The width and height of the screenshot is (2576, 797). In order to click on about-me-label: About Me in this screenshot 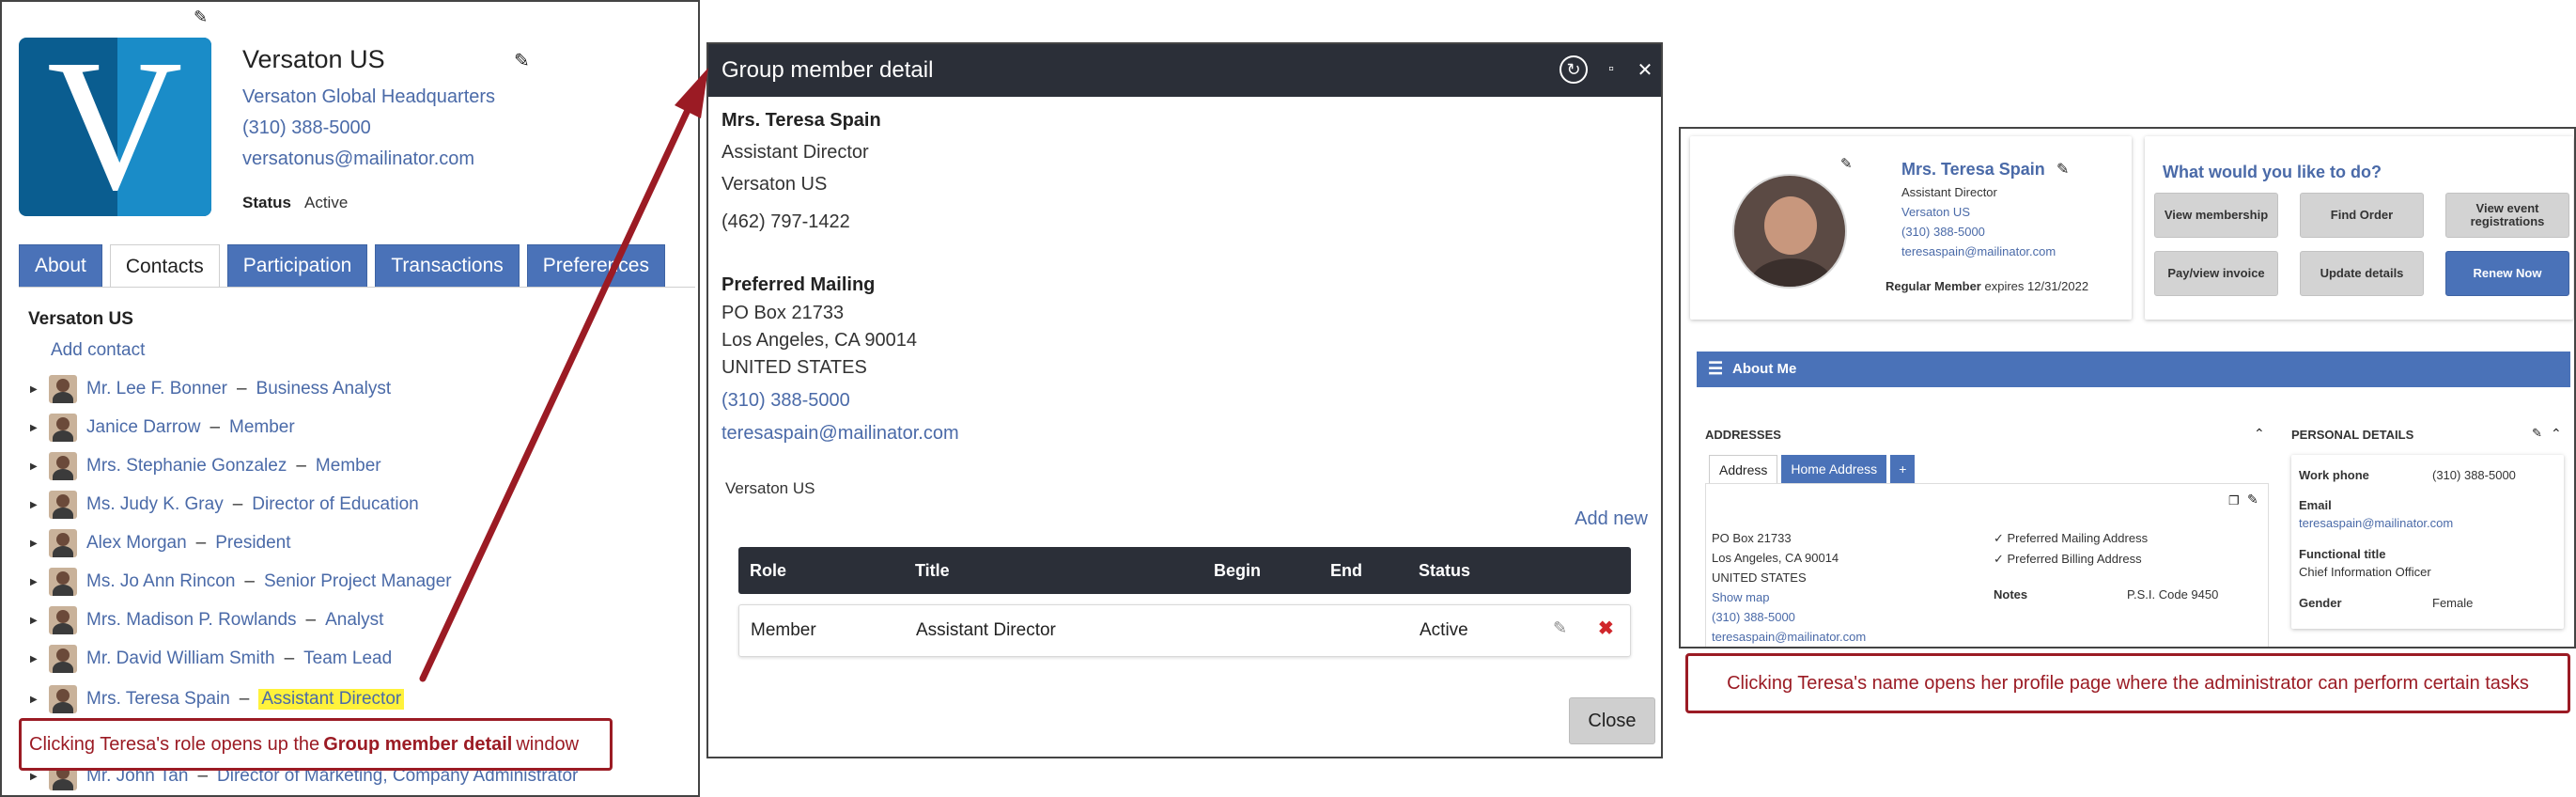, I will do `click(1764, 369)`.